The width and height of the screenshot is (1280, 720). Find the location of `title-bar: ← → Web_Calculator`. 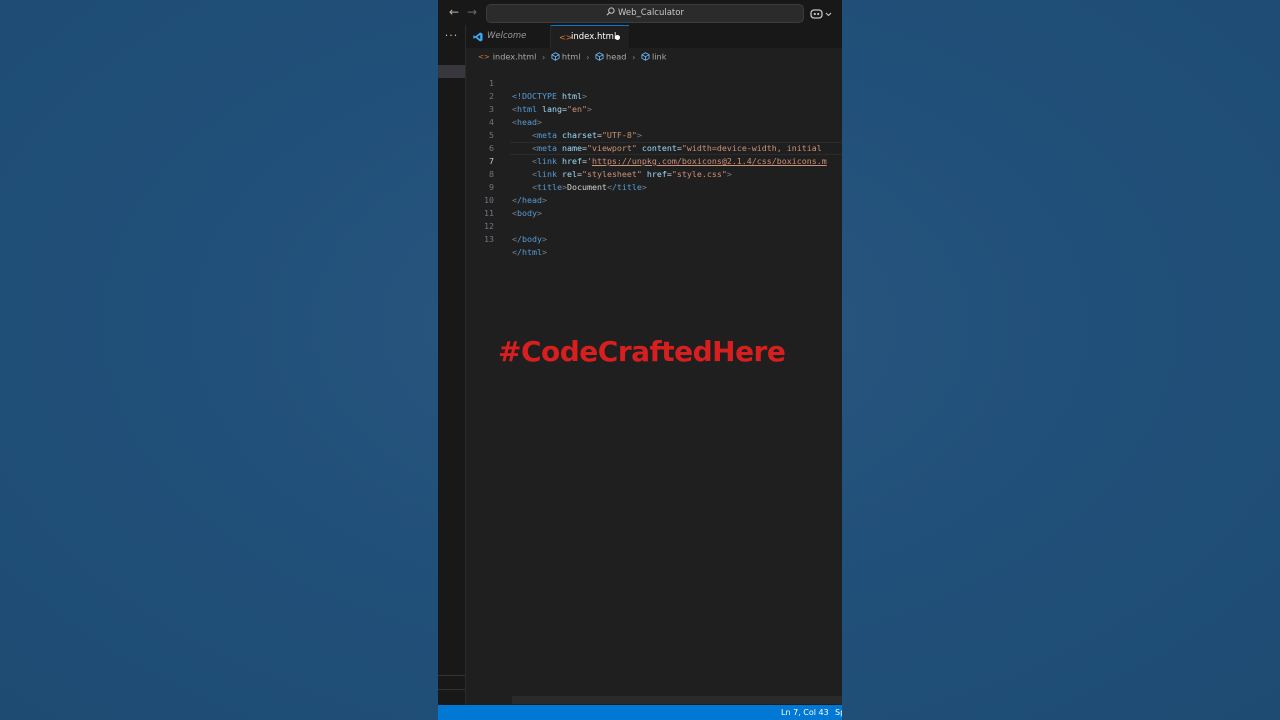

title-bar: ← → Web_Calculator is located at coordinates (640, 12).